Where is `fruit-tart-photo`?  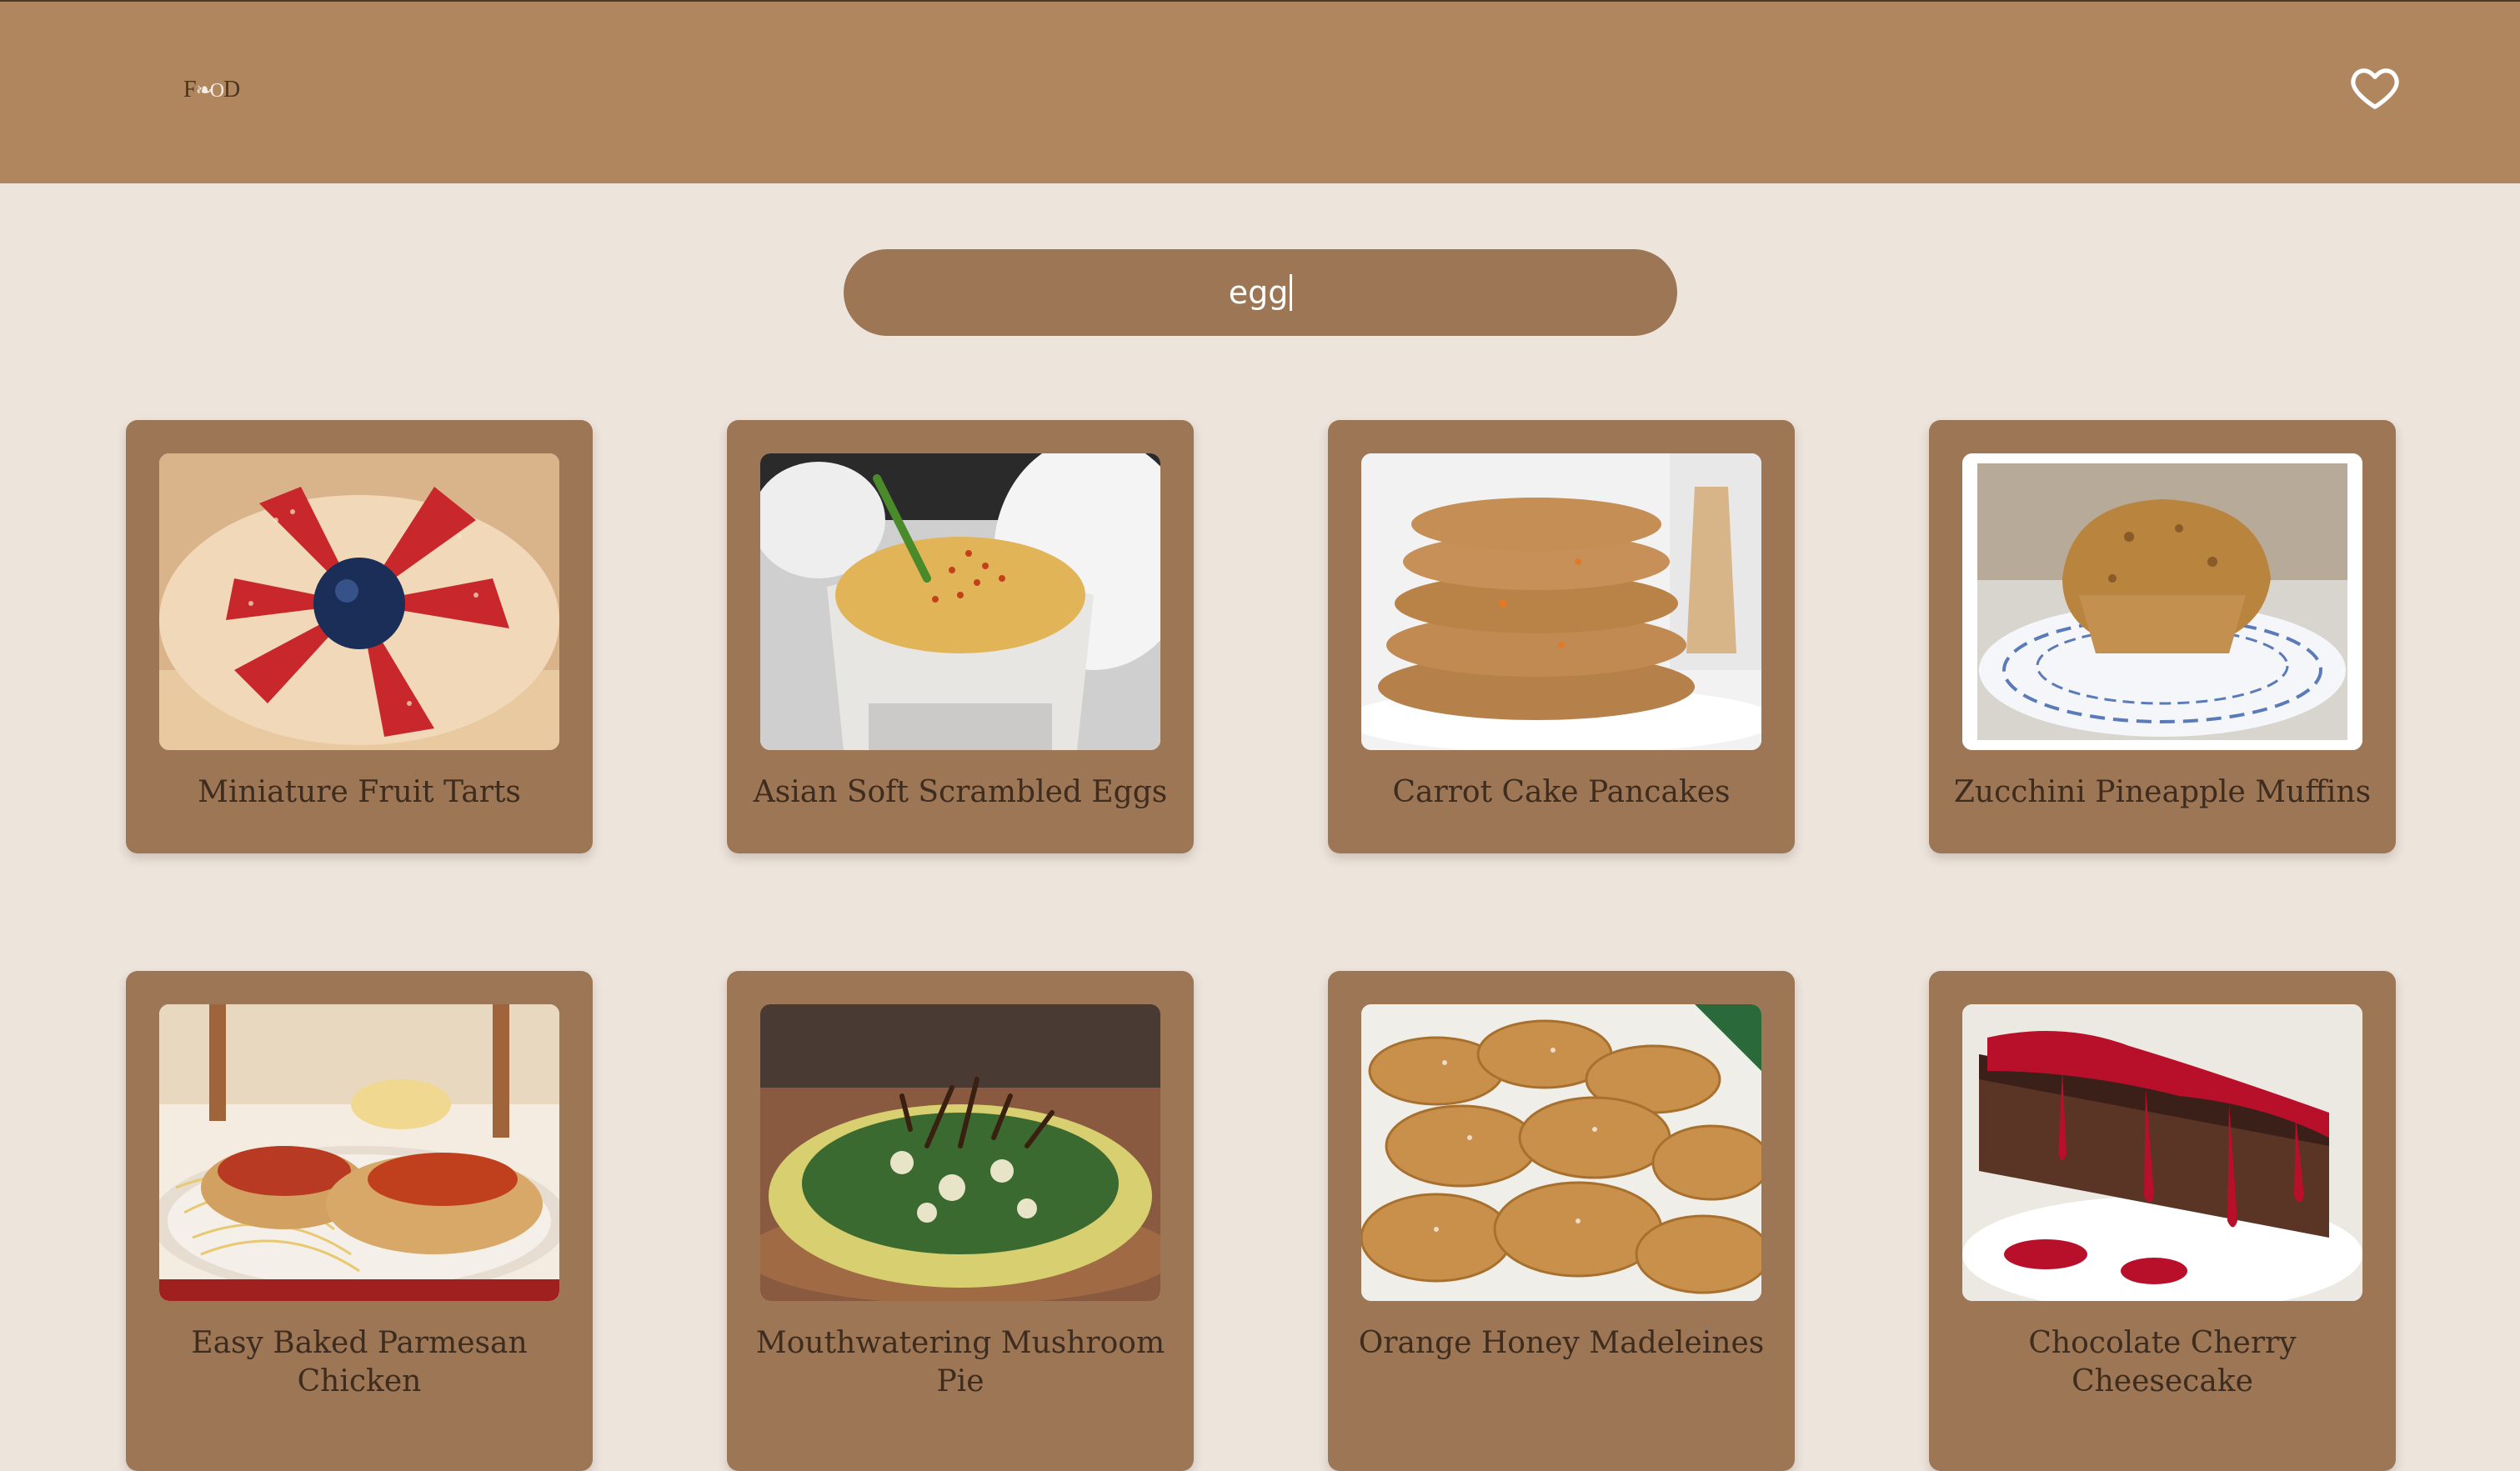
fruit-tart-photo is located at coordinates (359, 601).